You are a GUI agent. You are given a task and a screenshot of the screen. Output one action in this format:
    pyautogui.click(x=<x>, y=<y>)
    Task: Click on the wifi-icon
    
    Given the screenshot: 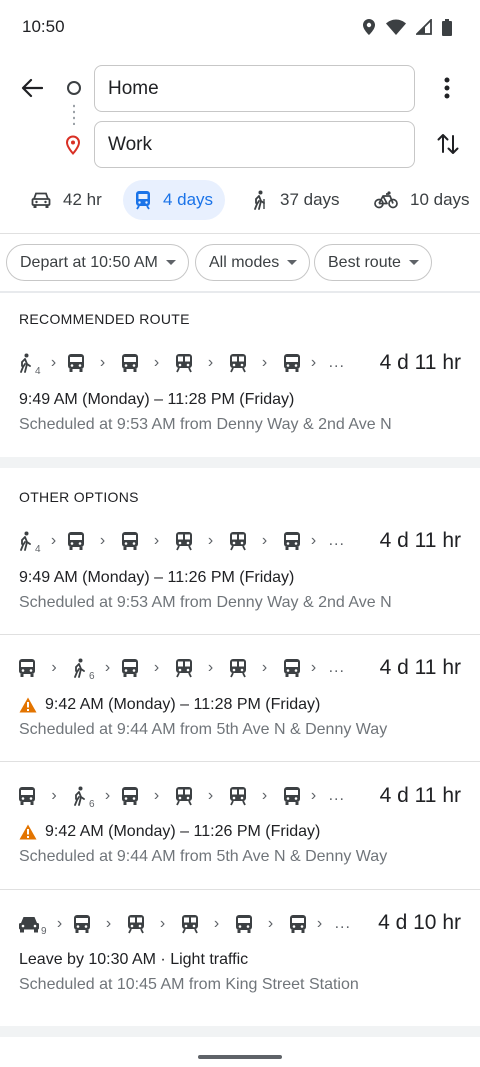 What is the action you would take?
    pyautogui.click(x=396, y=27)
    